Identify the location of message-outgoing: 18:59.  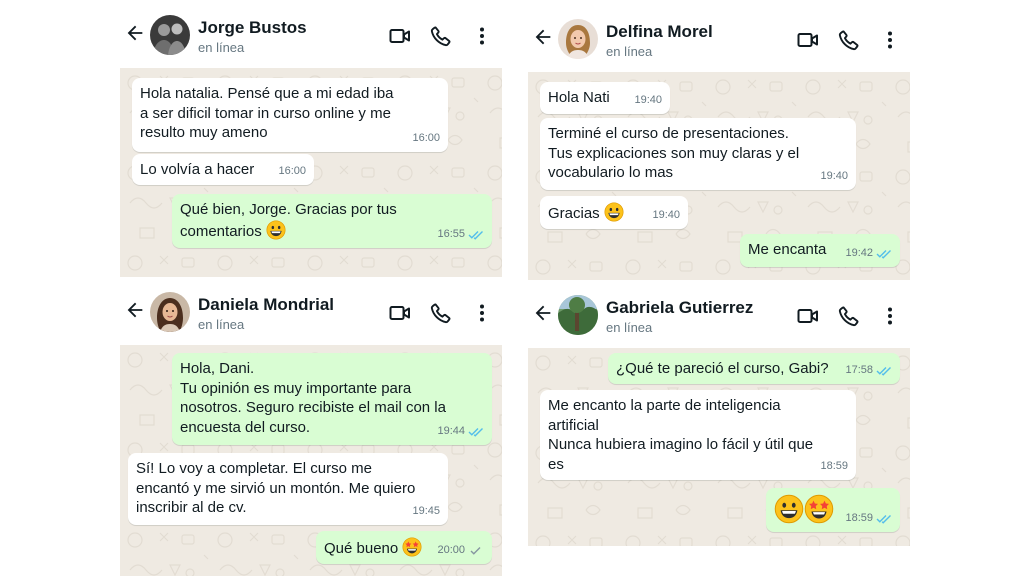
(833, 510).